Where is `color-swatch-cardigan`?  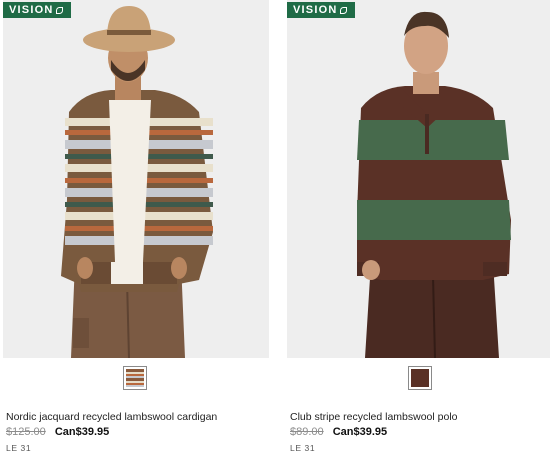 color-swatch-cardigan is located at coordinates (135, 378).